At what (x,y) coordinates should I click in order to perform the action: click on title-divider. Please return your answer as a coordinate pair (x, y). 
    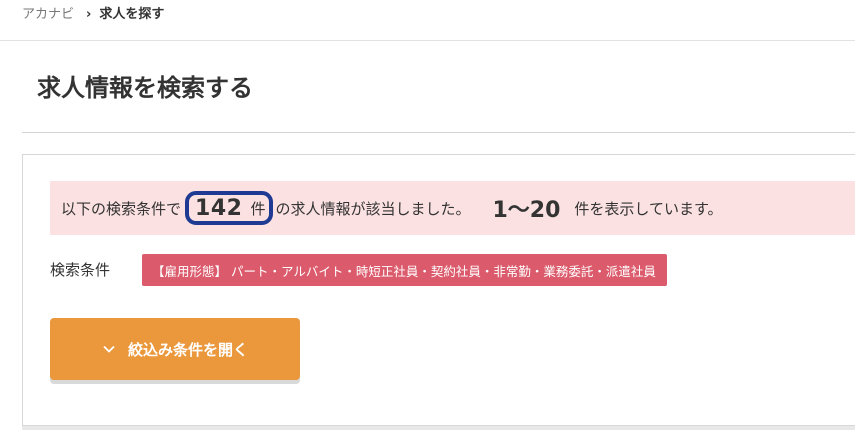
    Looking at the image, I should click on (438, 132).